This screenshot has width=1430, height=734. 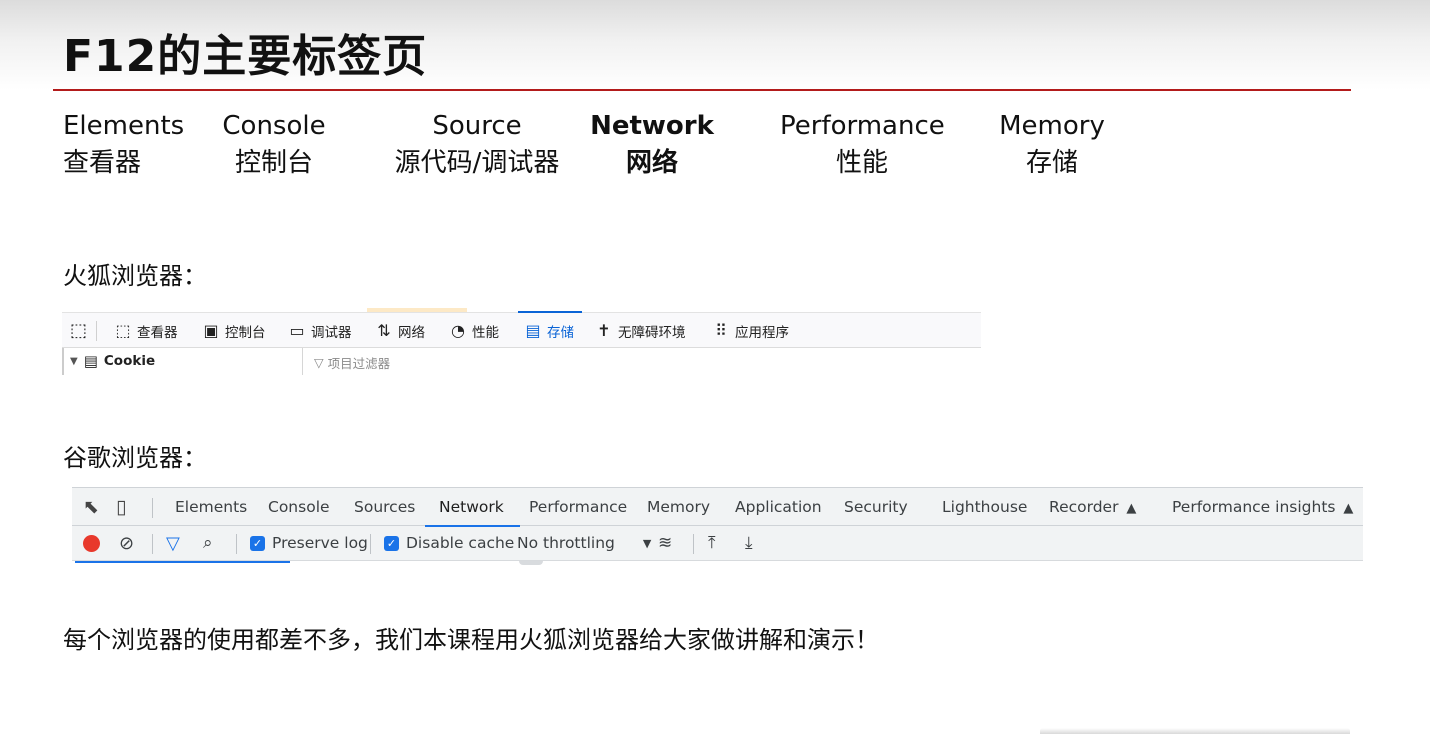 What do you see at coordinates (1052, 145) in the screenshot?
I see `tab-overview-memory: Memory 存储` at bounding box center [1052, 145].